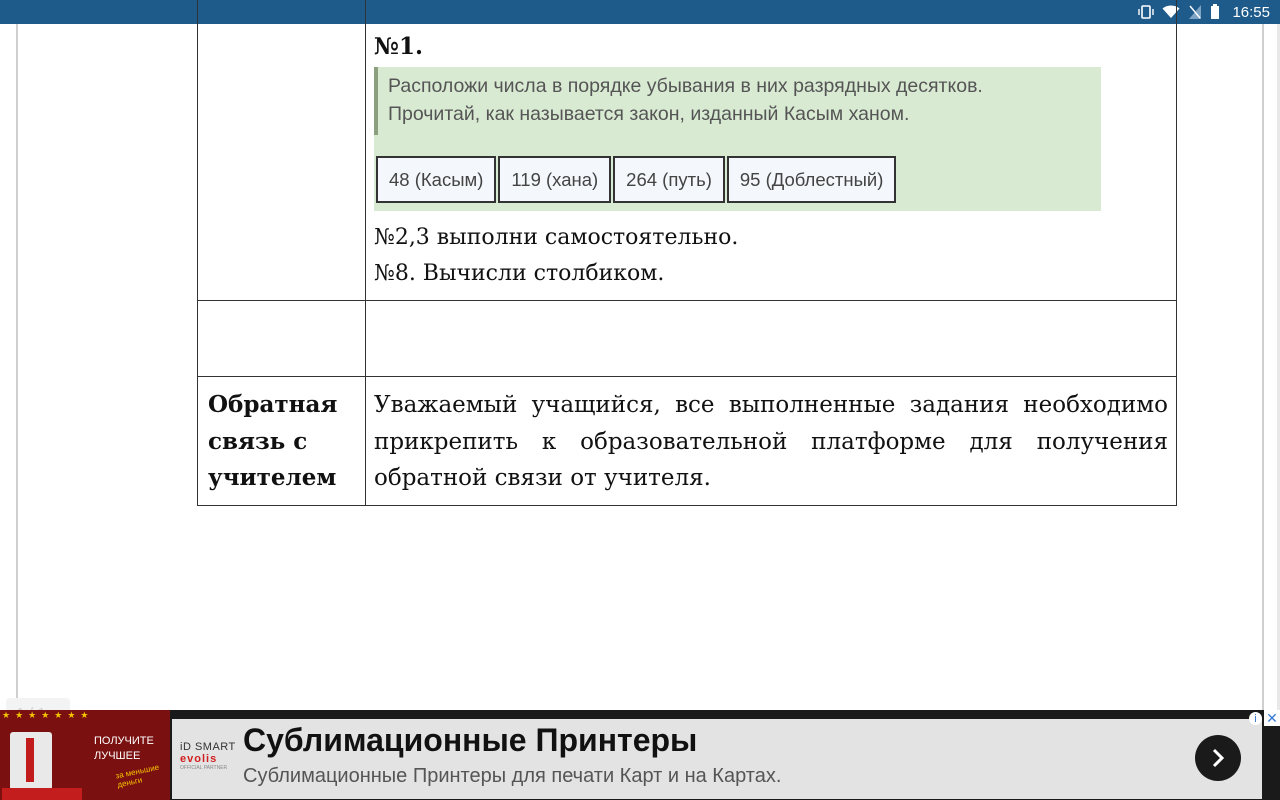 Image resolution: width=1280 pixels, height=800 pixels. Describe the element at coordinates (1255, 718) in the screenshot. I see `info-icon: i` at that location.